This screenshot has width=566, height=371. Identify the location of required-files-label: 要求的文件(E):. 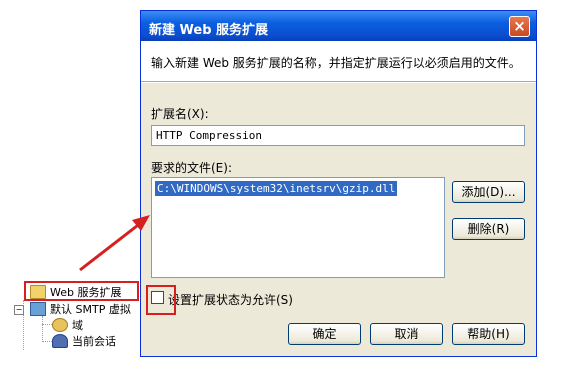
(191, 168).